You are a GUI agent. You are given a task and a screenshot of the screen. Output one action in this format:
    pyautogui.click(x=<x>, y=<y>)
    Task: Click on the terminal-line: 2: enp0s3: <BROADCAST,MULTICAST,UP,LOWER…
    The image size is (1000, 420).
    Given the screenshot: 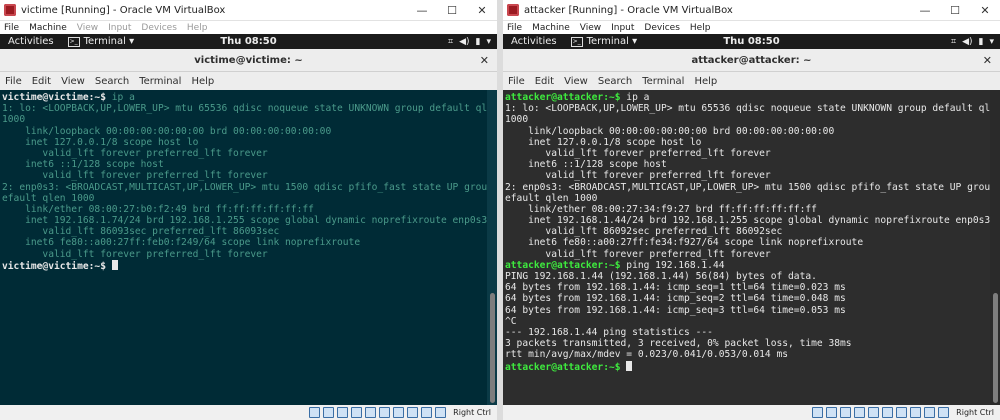 What is the action you would take?
    pyautogui.click(x=244, y=187)
    